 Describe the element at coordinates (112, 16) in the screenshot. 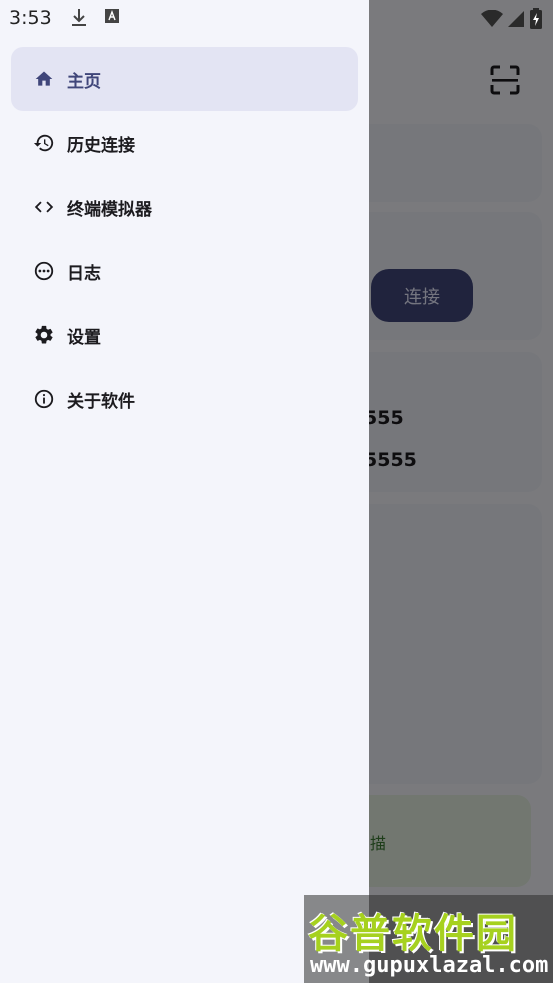

I see `a-icon` at that location.